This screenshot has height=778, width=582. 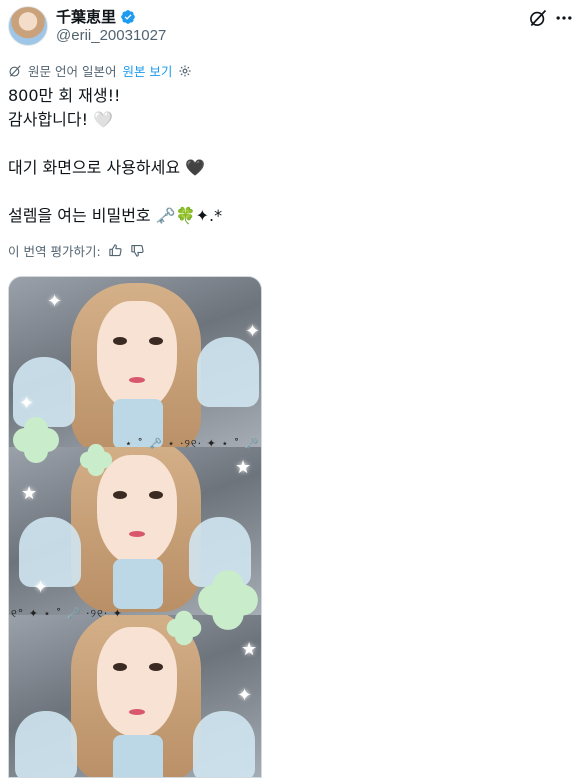 I want to click on photo-panel, so click(x=135, y=696).